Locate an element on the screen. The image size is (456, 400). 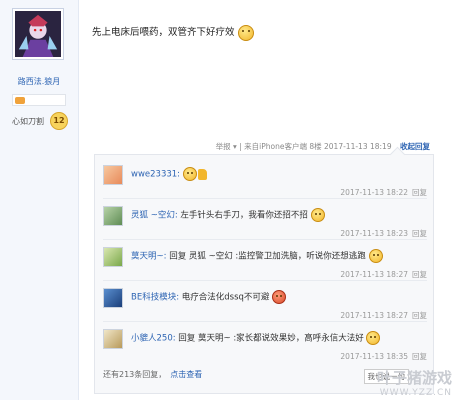
watermark-url: WWW.YZZ.CN is located at coordinates (415, 393).